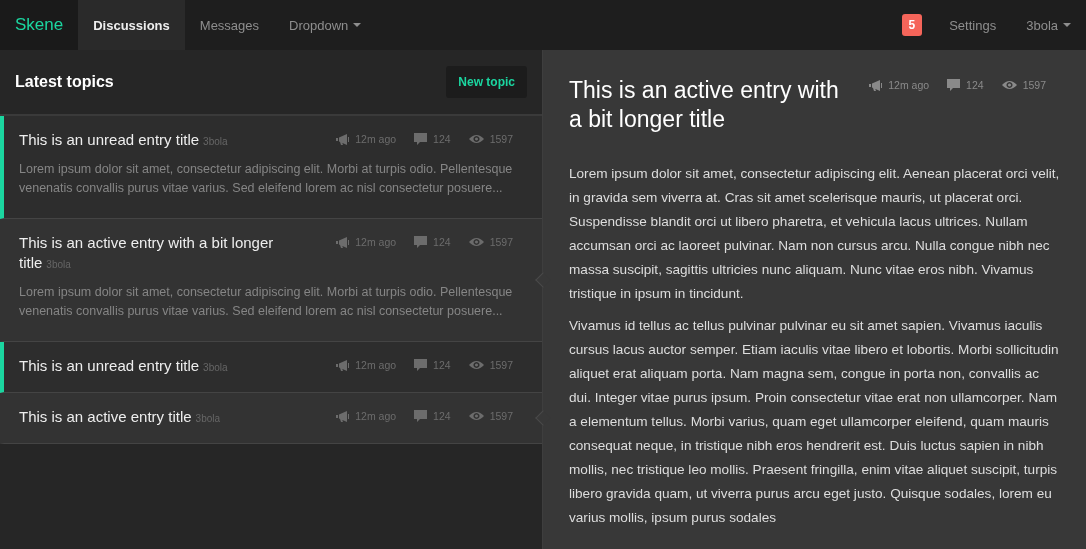  Describe the element at coordinates (64, 82) in the screenshot. I see `panel-title: Latest topics` at that location.